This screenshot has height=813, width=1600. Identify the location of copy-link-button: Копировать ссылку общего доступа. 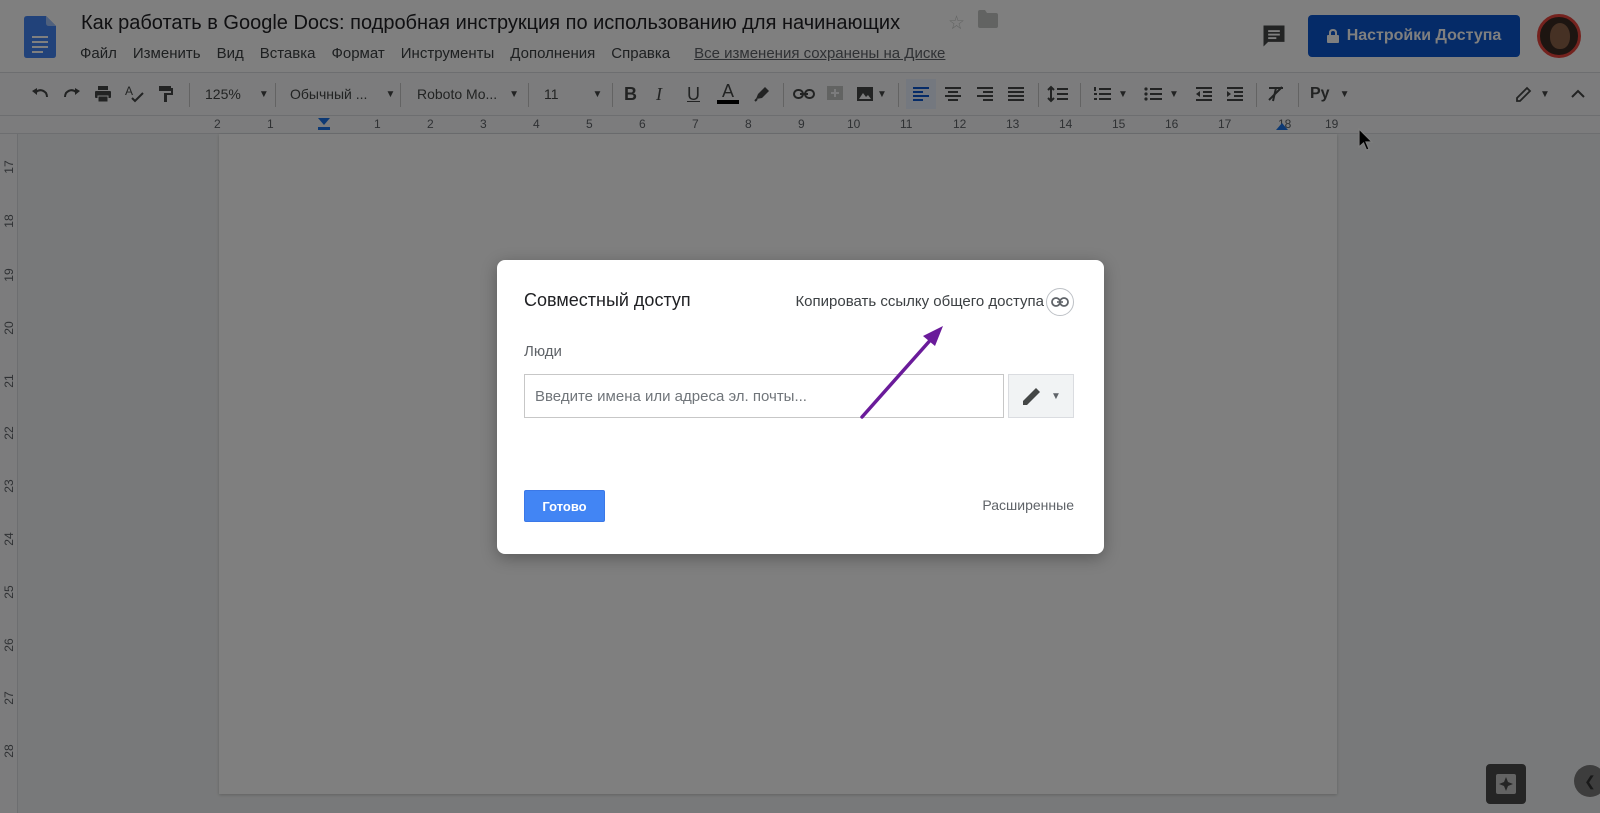
(919, 301).